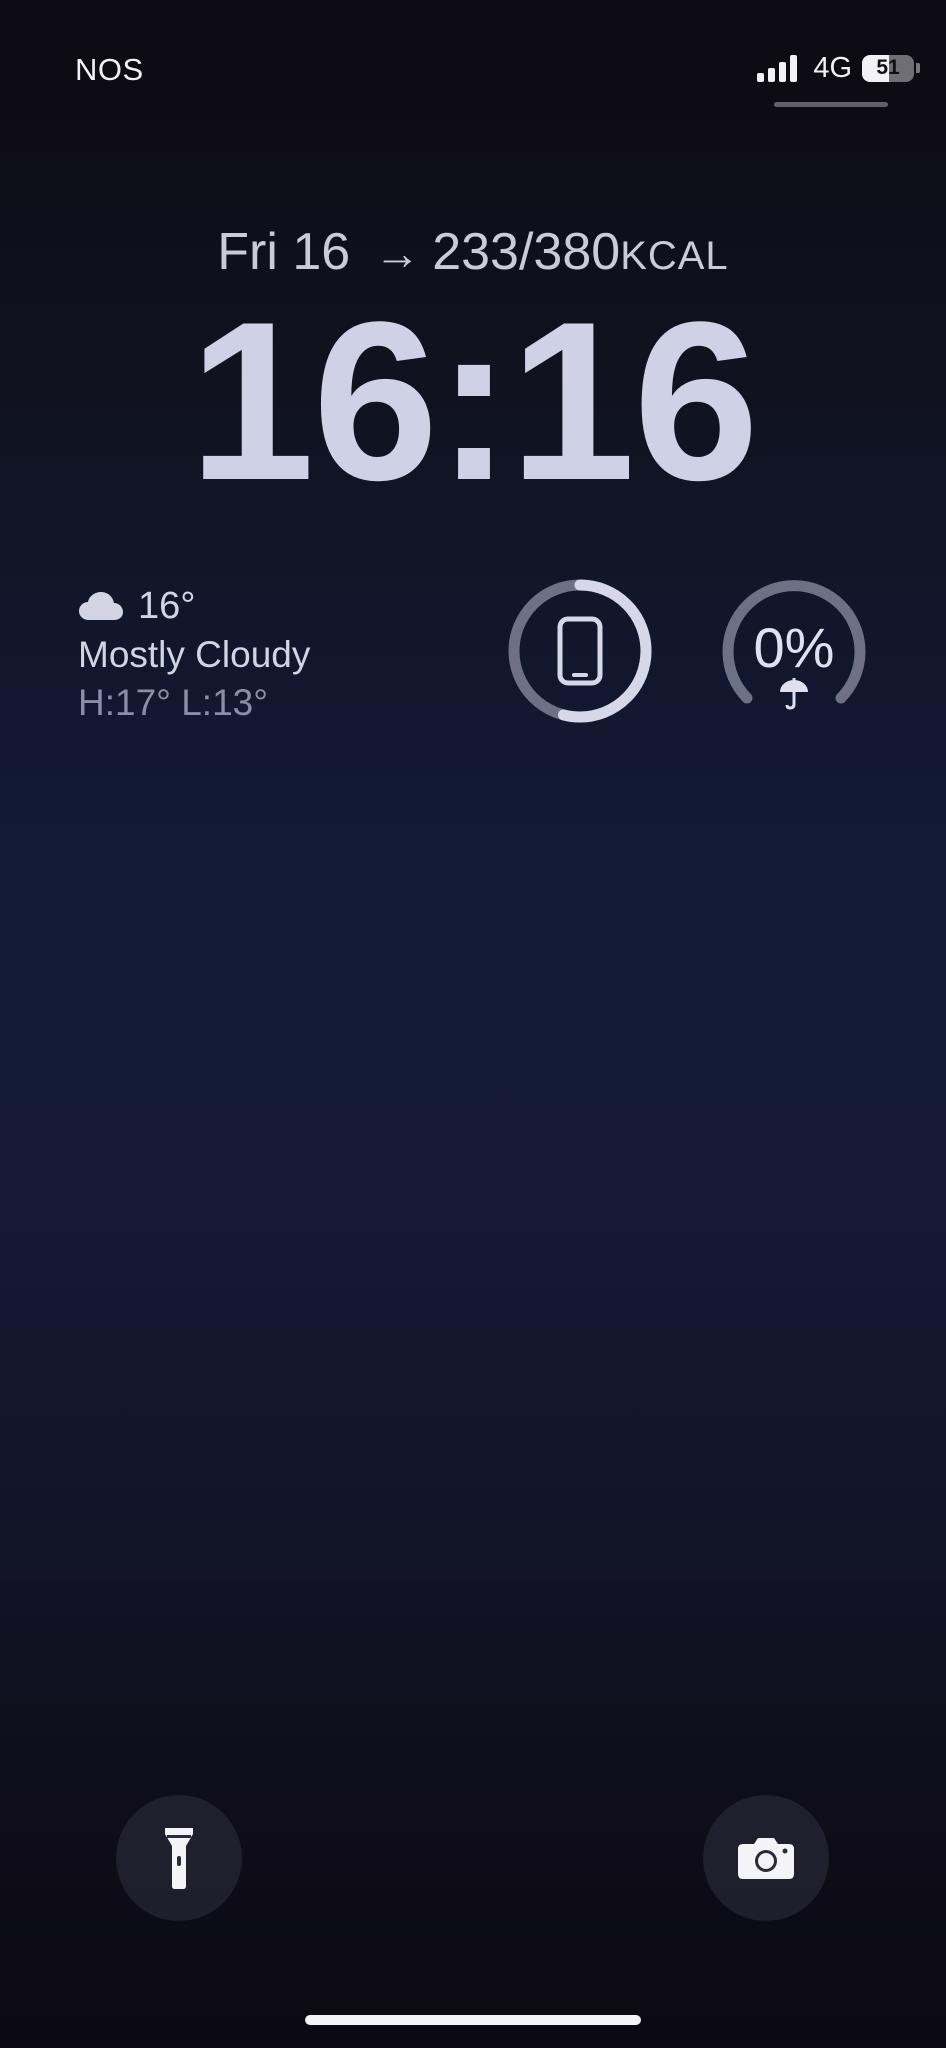 This screenshot has width=946, height=2048. Describe the element at coordinates (831, 104) in the screenshot. I see `status-bar-handle` at that location.